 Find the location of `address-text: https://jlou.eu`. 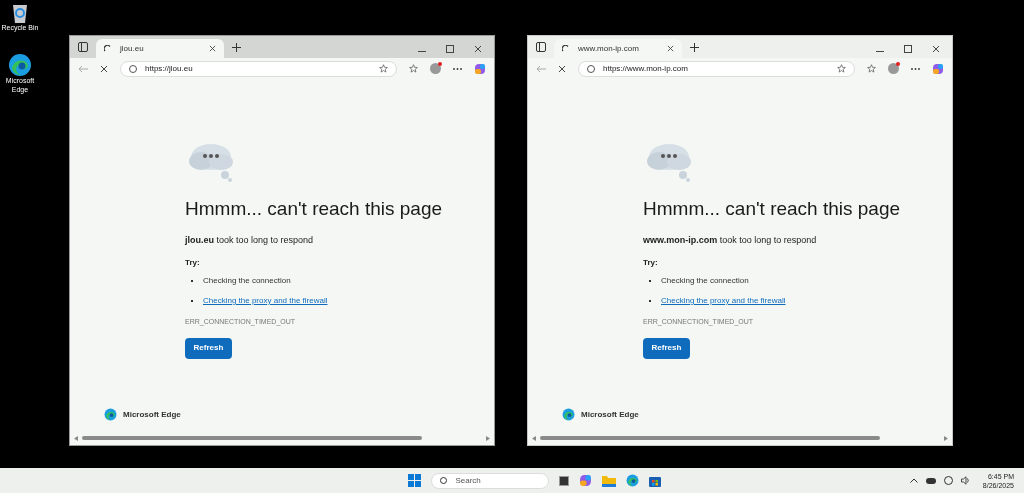

address-text: https://jlou.eu is located at coordinates (169, 68).